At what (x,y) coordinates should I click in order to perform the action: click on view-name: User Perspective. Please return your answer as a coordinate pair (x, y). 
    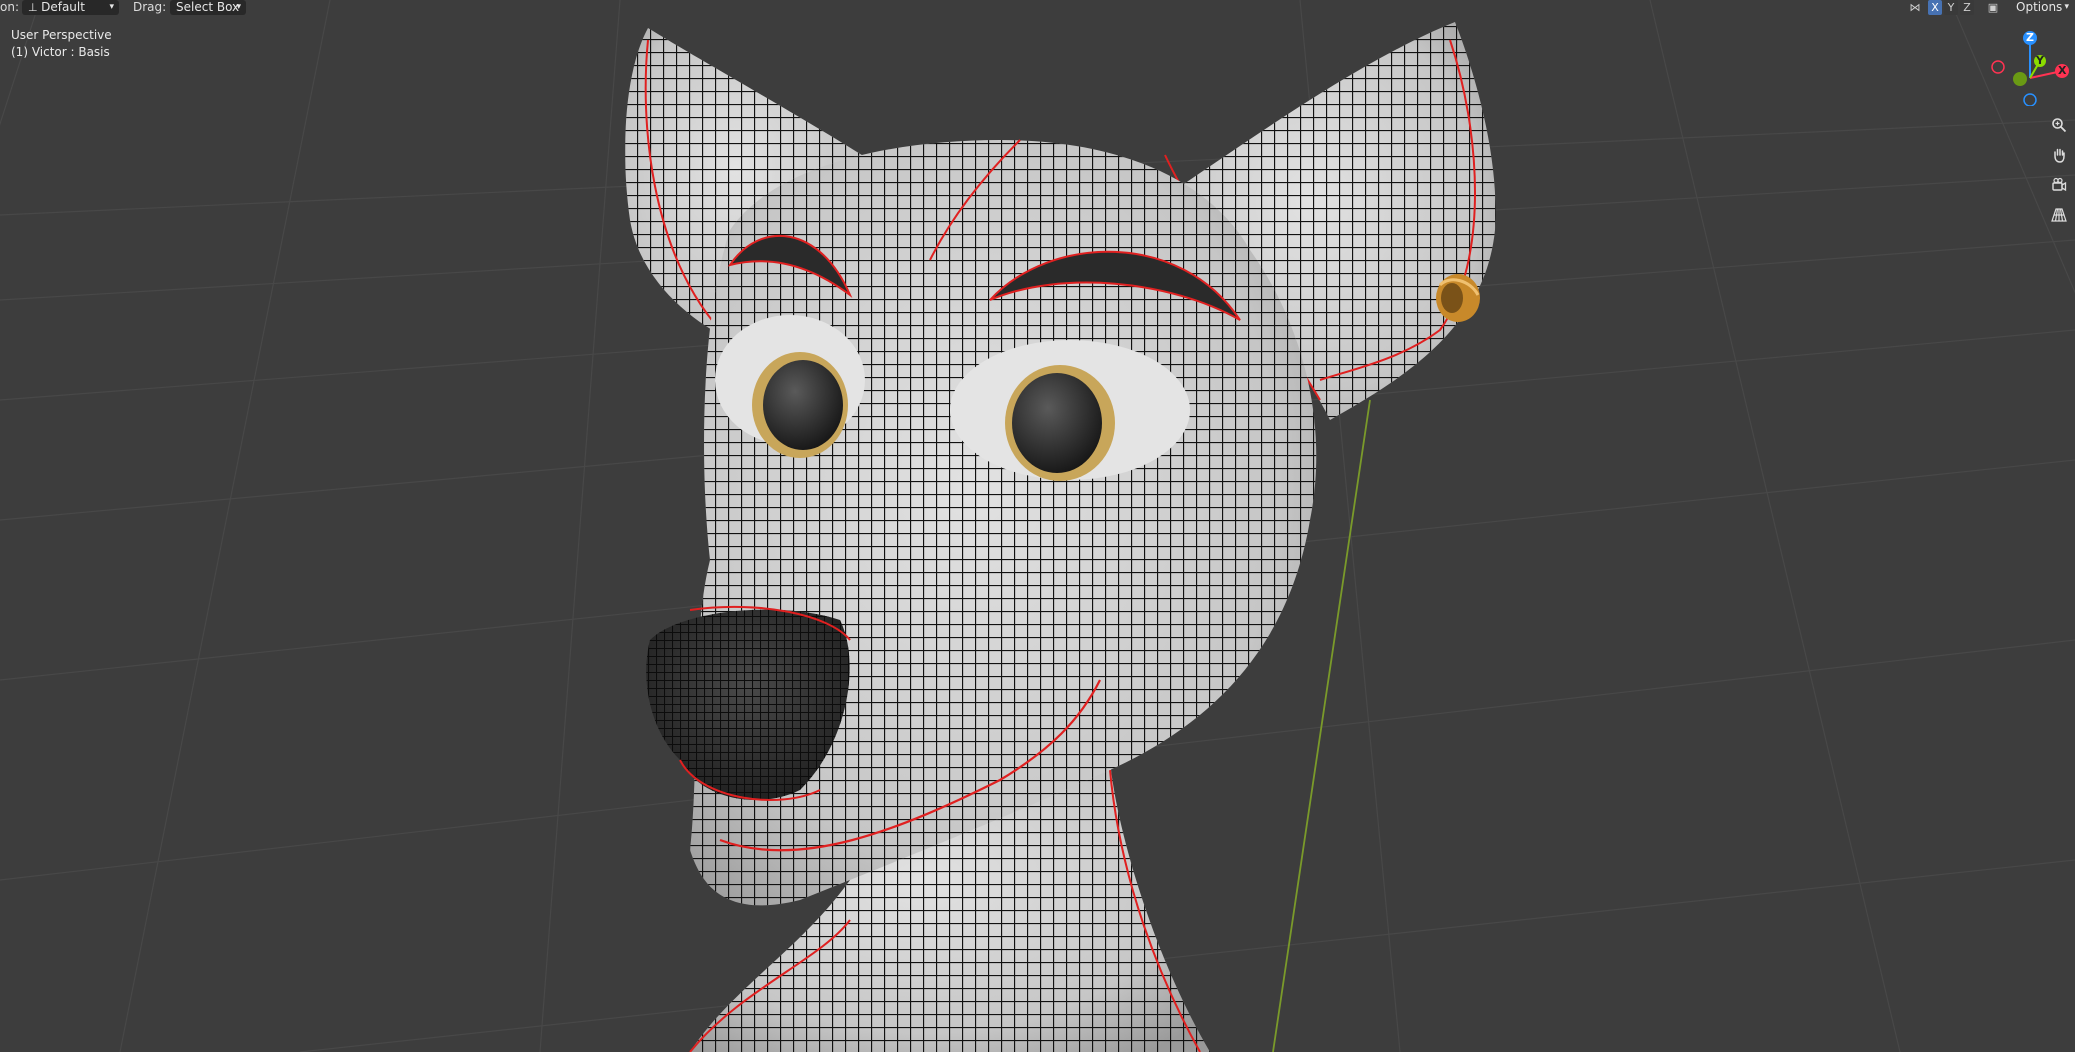
    Looking at the image, I should click on (61, 35).